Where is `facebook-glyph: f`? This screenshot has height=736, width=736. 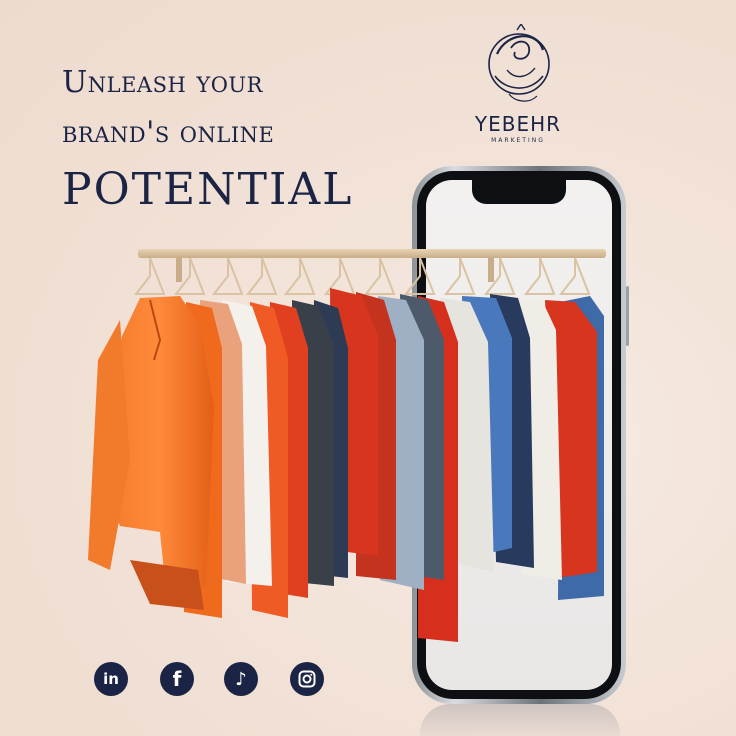
facebook-glyph: f is located at coordinates (177, 679).